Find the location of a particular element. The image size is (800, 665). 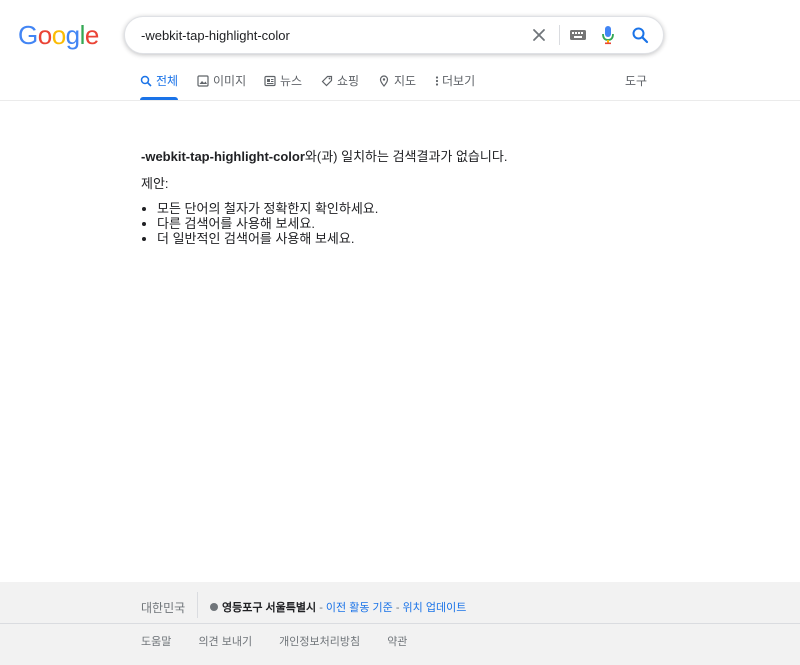

update-location-link: 위치 업데이트 is located at coordinates (435, 608).